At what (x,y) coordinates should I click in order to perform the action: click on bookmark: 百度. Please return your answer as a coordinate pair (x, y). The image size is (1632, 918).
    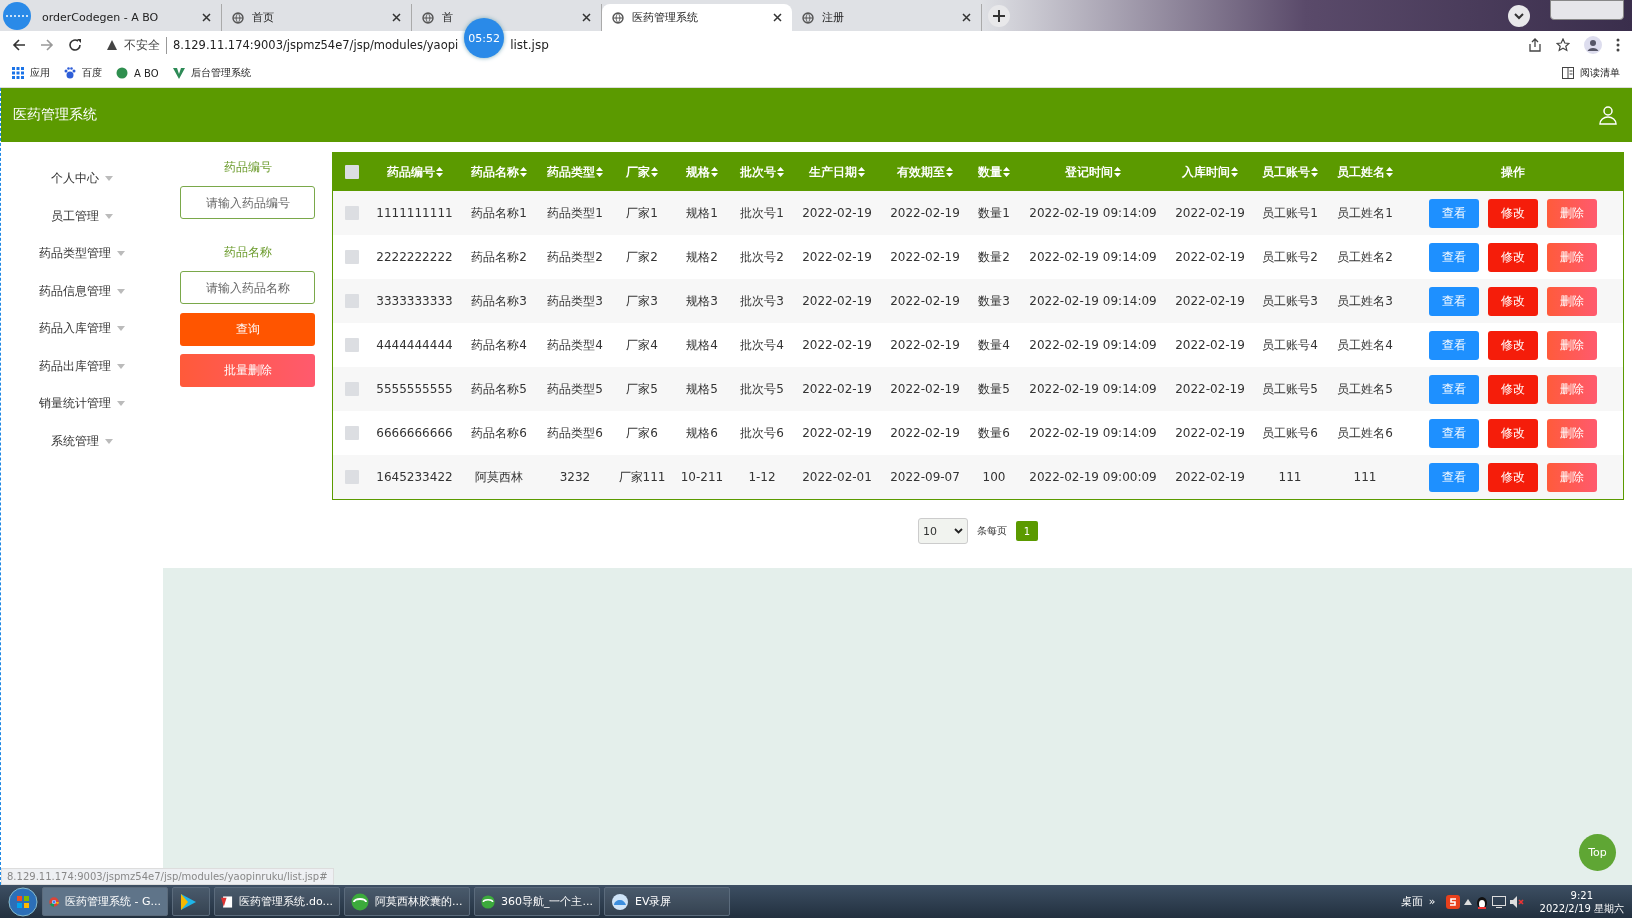
    Looking at the image, I should click on (83, 73).